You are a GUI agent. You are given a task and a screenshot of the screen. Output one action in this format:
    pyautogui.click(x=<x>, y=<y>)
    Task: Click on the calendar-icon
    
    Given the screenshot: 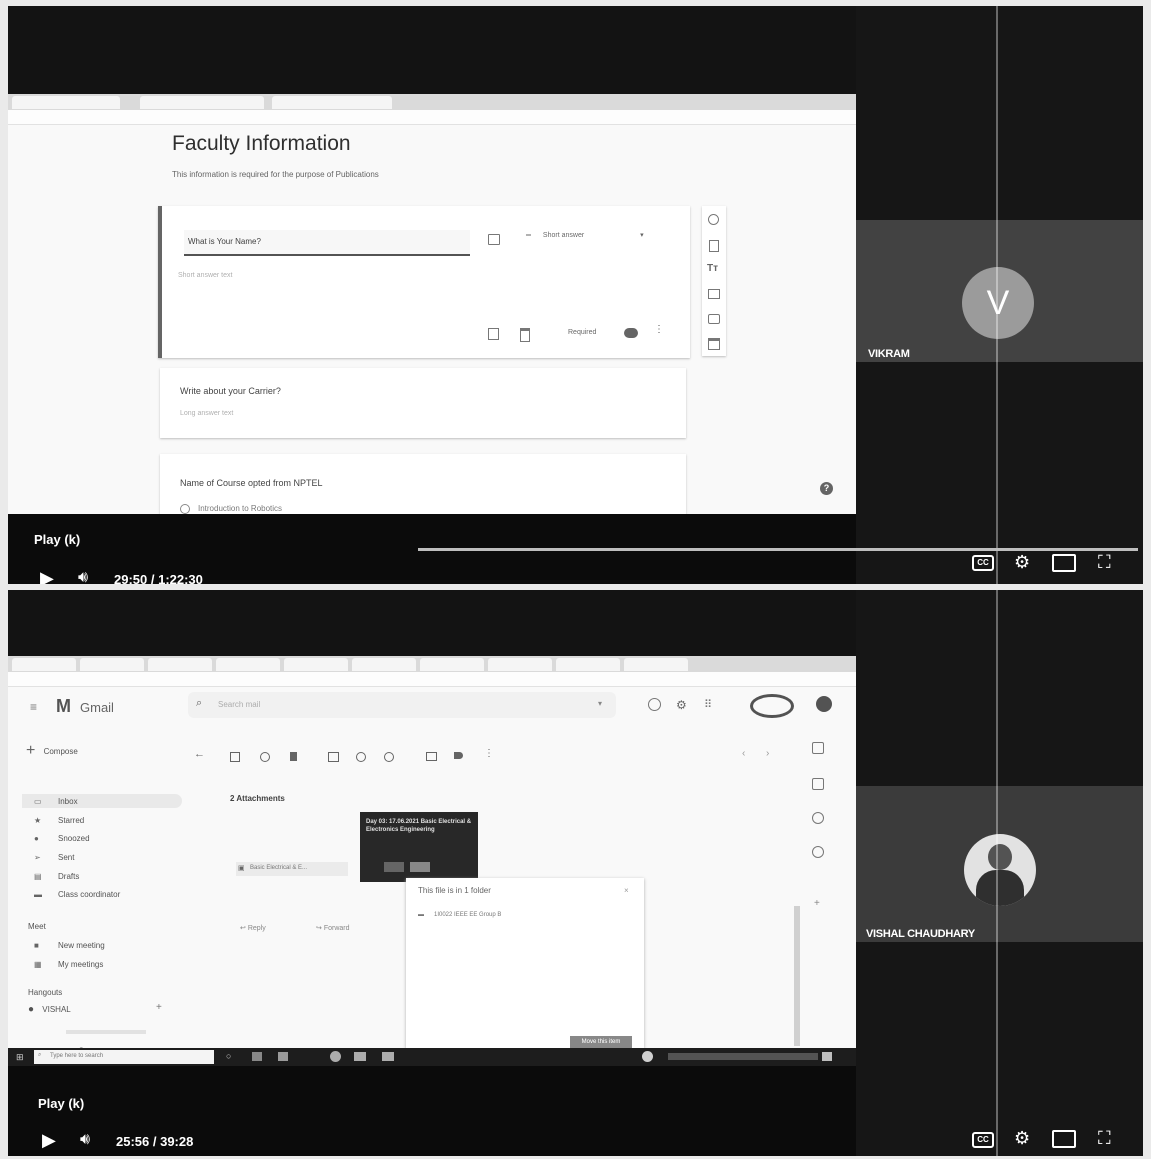 What is the action you would take?
    pyautogui.click(x=818, y=748)
    